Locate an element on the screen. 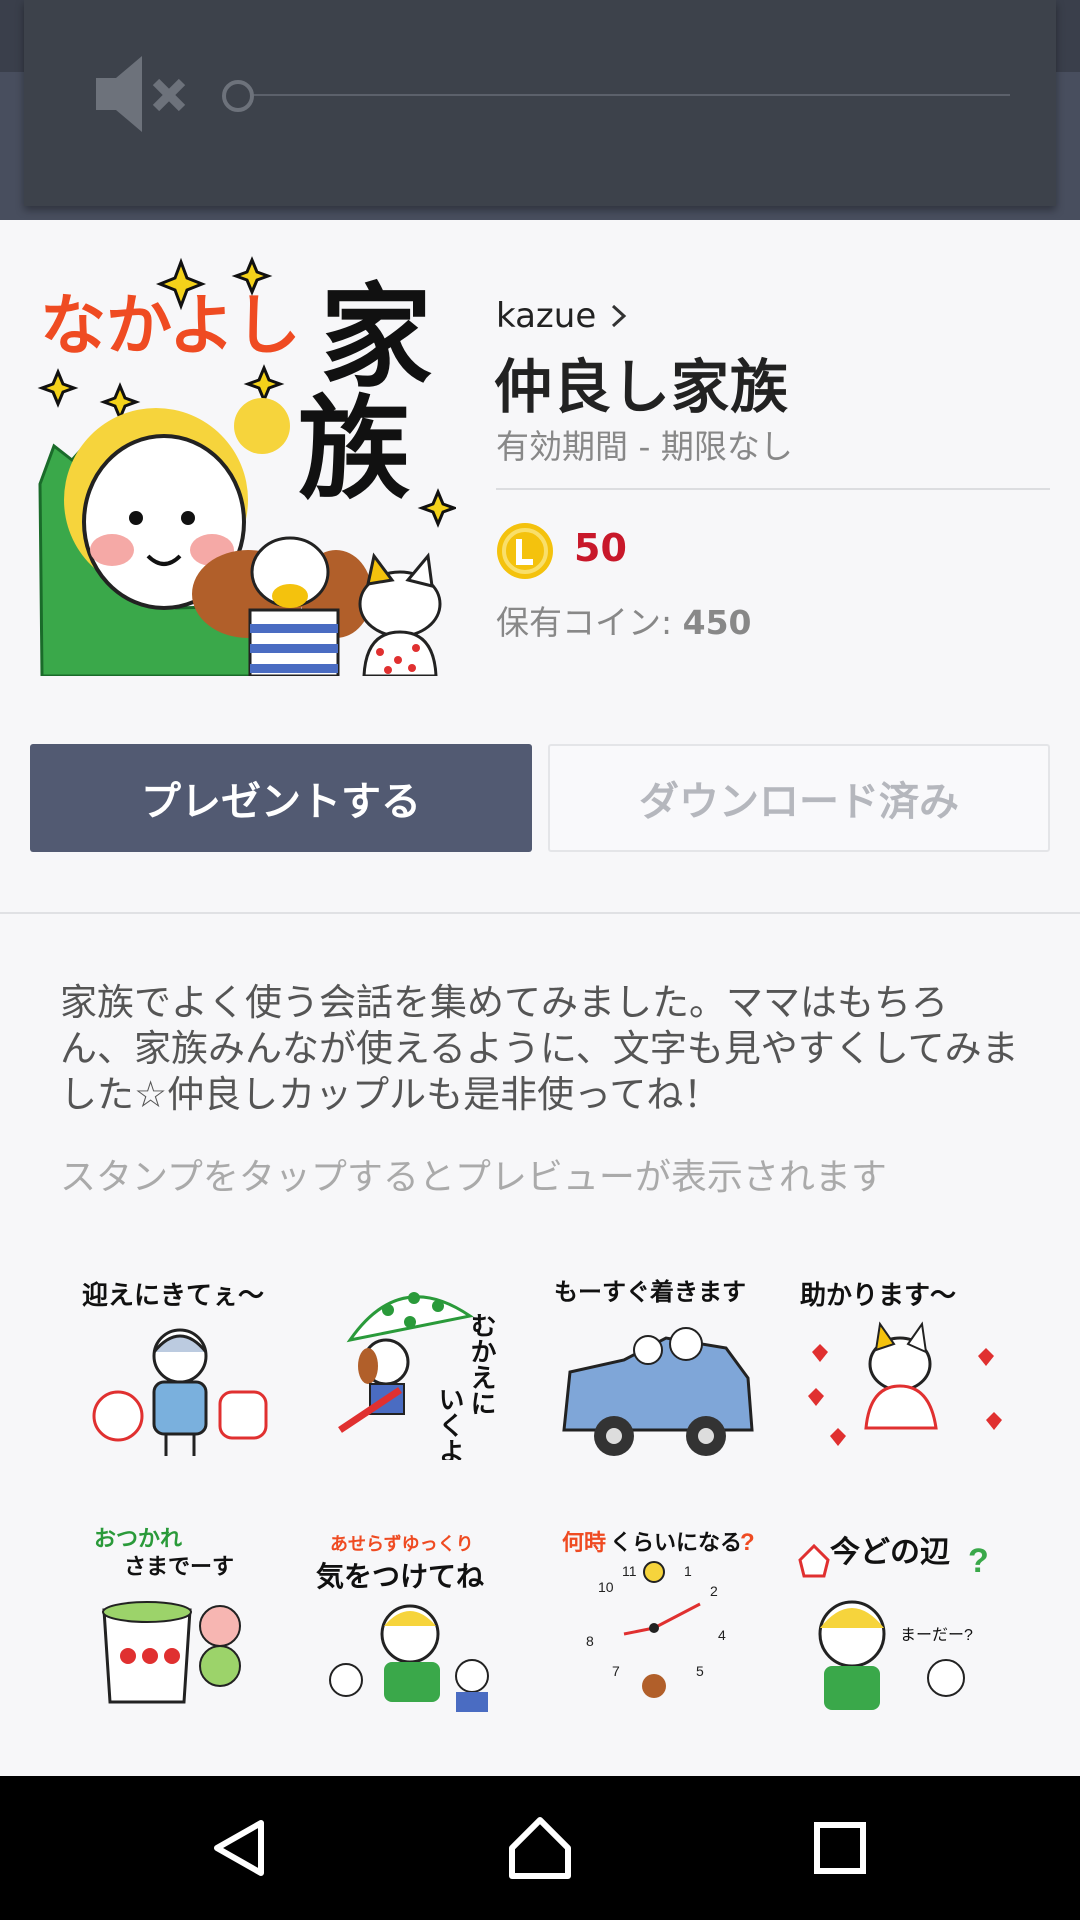 The image size is (1080, 1920). section-divider is located at coordinates (540, 913).